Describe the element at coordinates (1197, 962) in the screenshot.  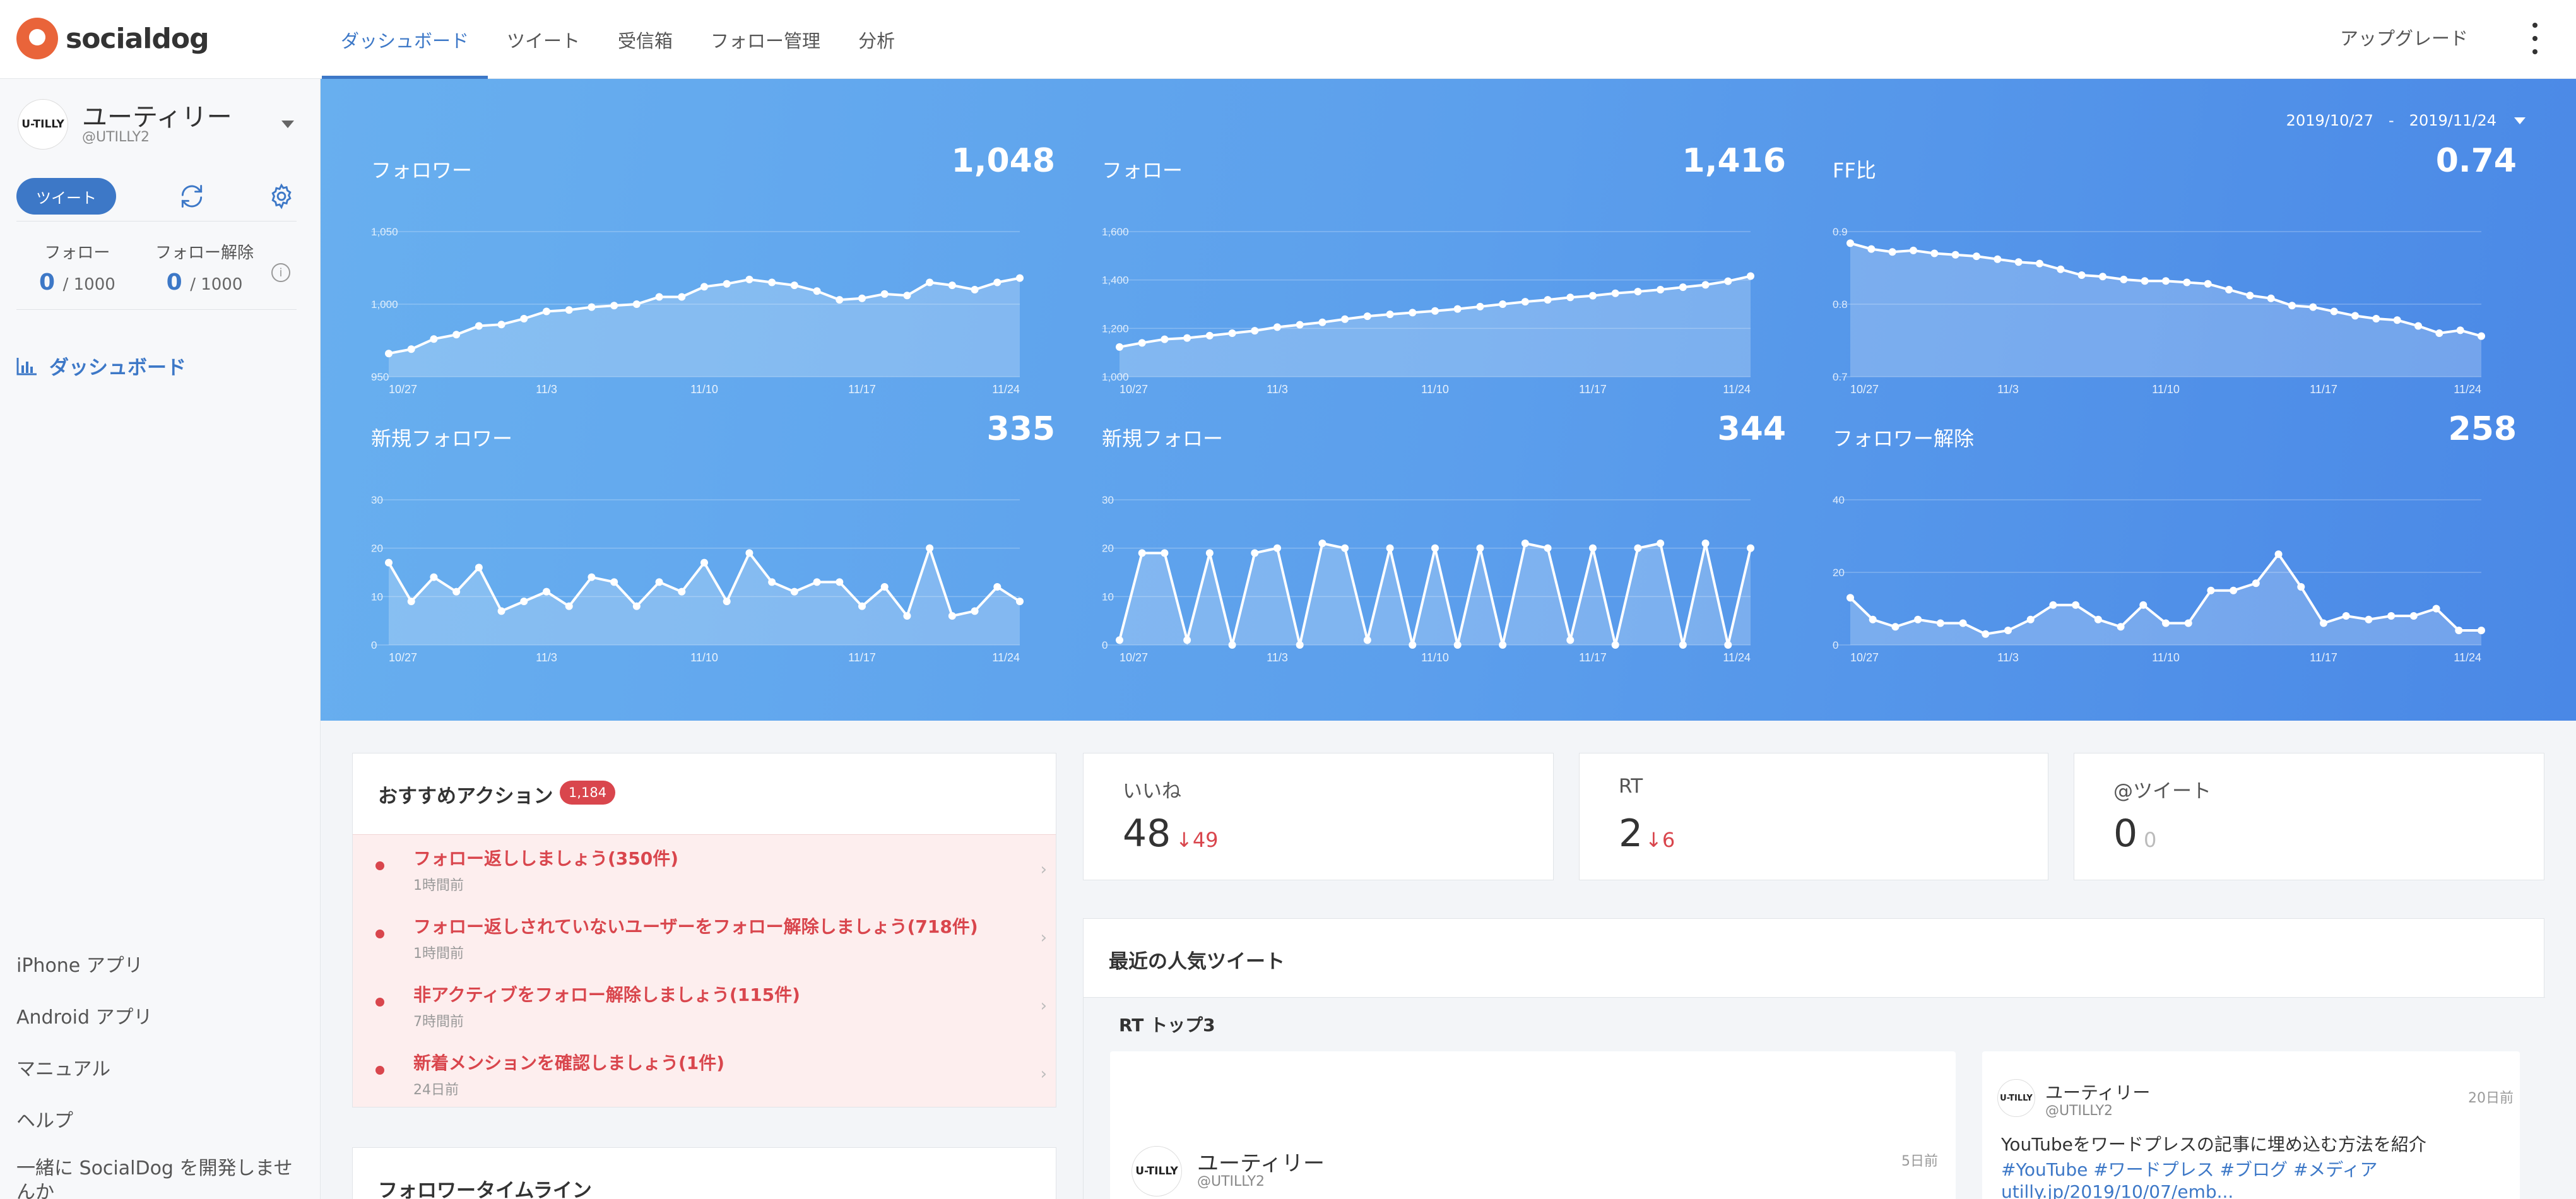
I see `popular-title: 最近の人気ツイート` at that location.